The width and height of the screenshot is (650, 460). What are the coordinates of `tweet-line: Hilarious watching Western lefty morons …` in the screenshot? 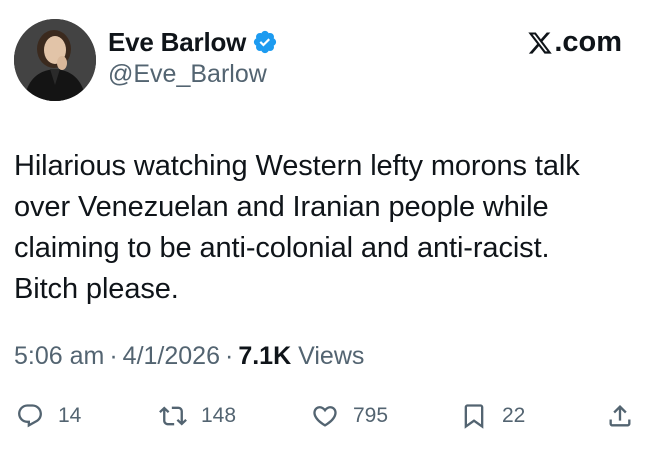 It's located at (297, 166).